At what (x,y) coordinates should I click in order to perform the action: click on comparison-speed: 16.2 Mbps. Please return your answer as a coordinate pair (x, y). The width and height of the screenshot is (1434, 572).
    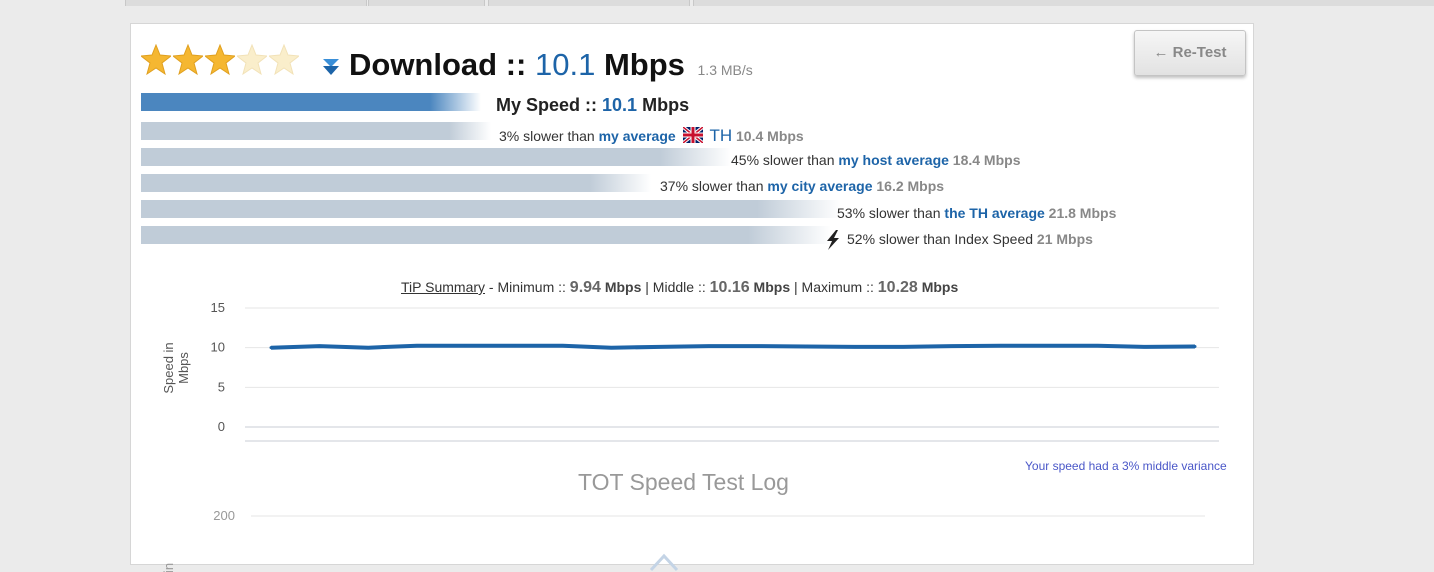
    Looking at the image, I should click on (910, 186).